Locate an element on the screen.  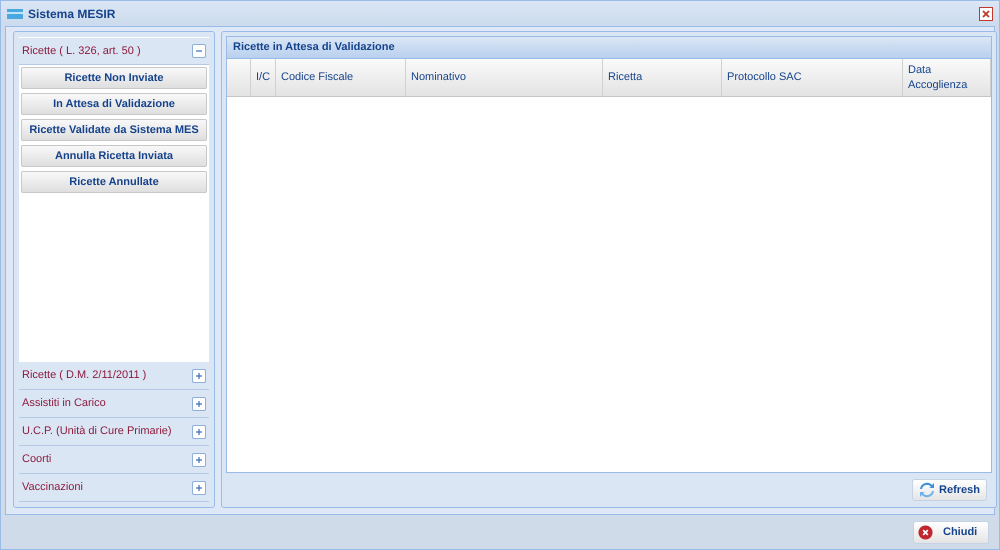
window-icon is located at coordinates (15, 13).